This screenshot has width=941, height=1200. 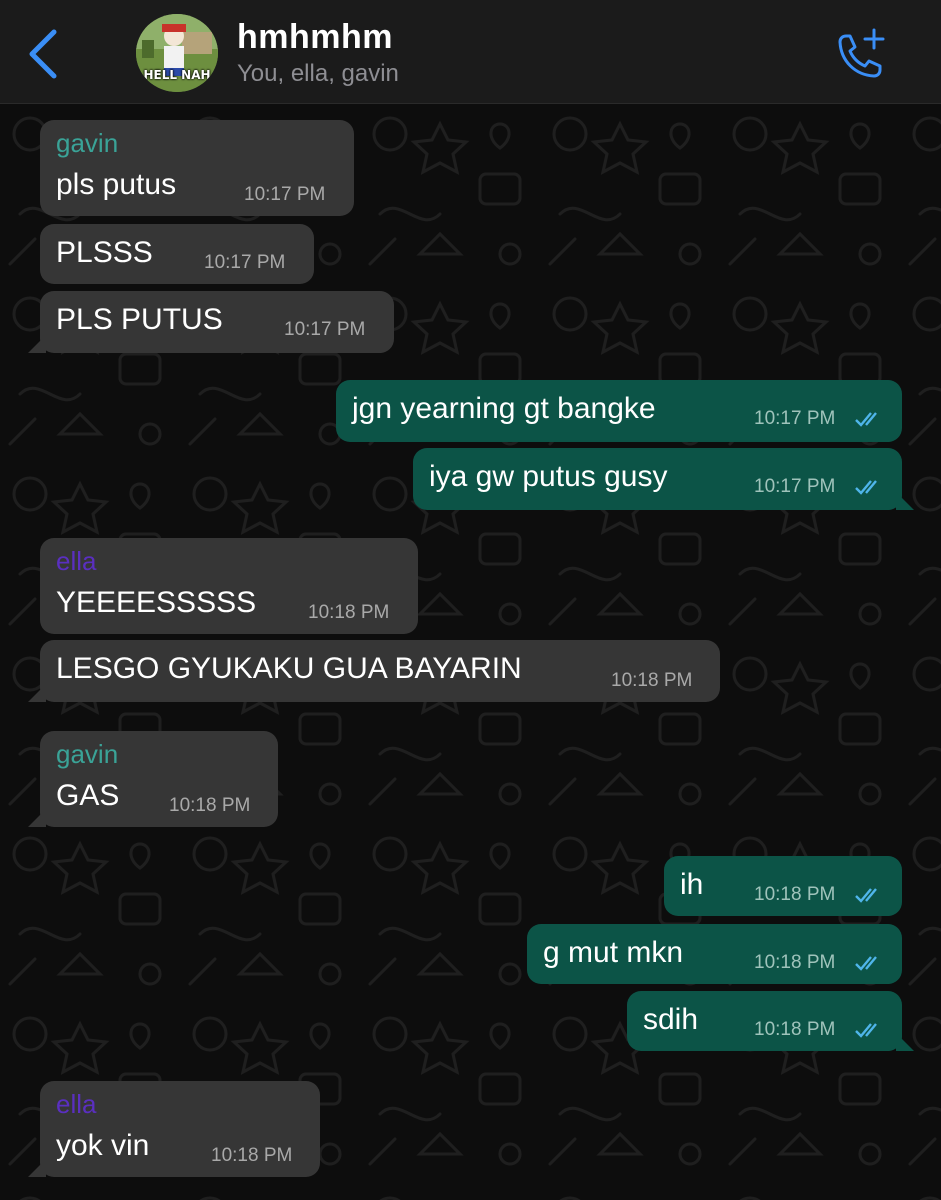 What do you see at coordinates (548, 476) in the screenshot?
I see `message-text: iya gw putus gusy` at bounding box center [548, 476].